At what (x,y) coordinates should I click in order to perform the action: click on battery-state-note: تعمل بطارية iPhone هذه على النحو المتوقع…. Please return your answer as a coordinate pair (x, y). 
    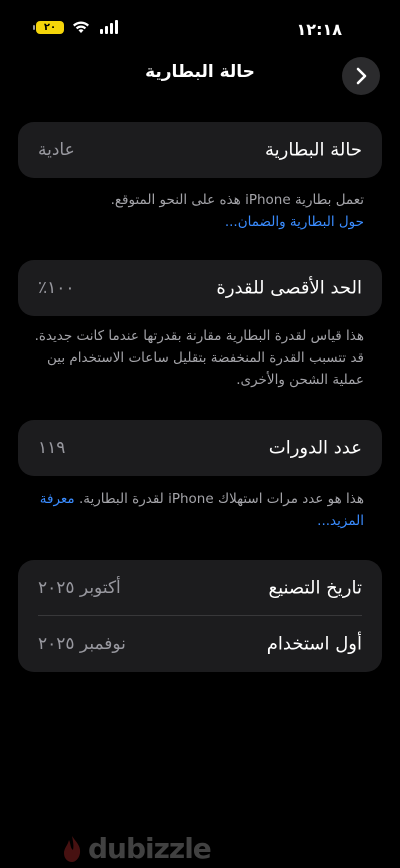
    Looking at the image, I should click on (199, 211).